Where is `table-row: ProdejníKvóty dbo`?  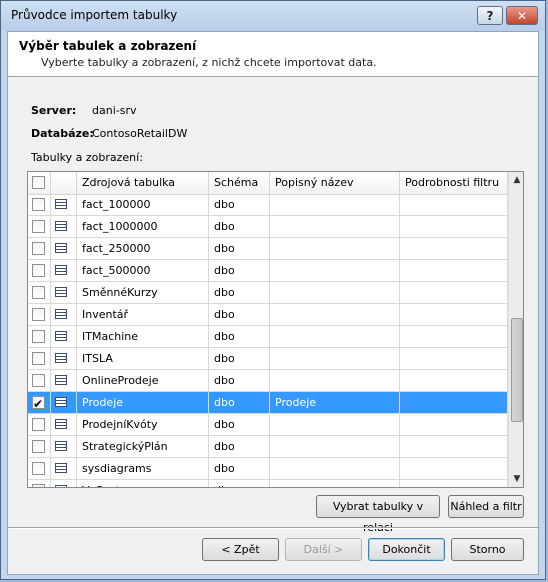
table-row: ProdejníKvóty dbo is located at coordinates (268, 425).